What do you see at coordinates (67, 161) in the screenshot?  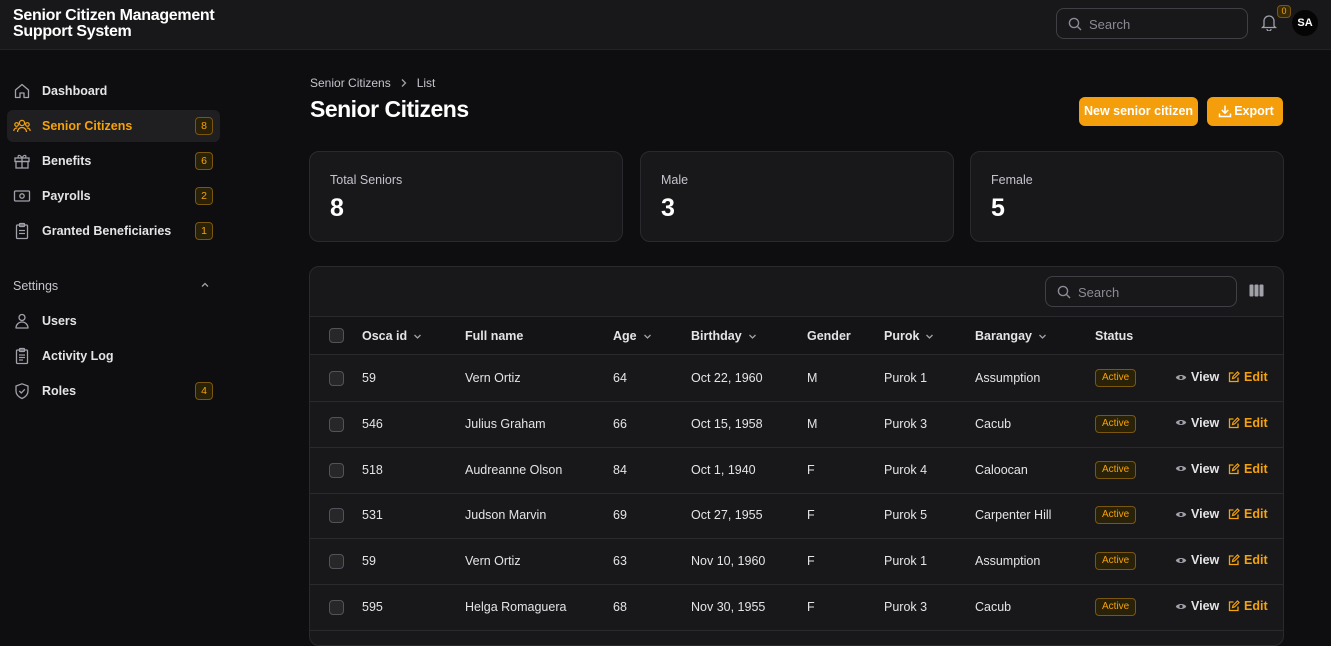 I see `sidebar-item-label: Benefits` at bounding box center [67, 161].